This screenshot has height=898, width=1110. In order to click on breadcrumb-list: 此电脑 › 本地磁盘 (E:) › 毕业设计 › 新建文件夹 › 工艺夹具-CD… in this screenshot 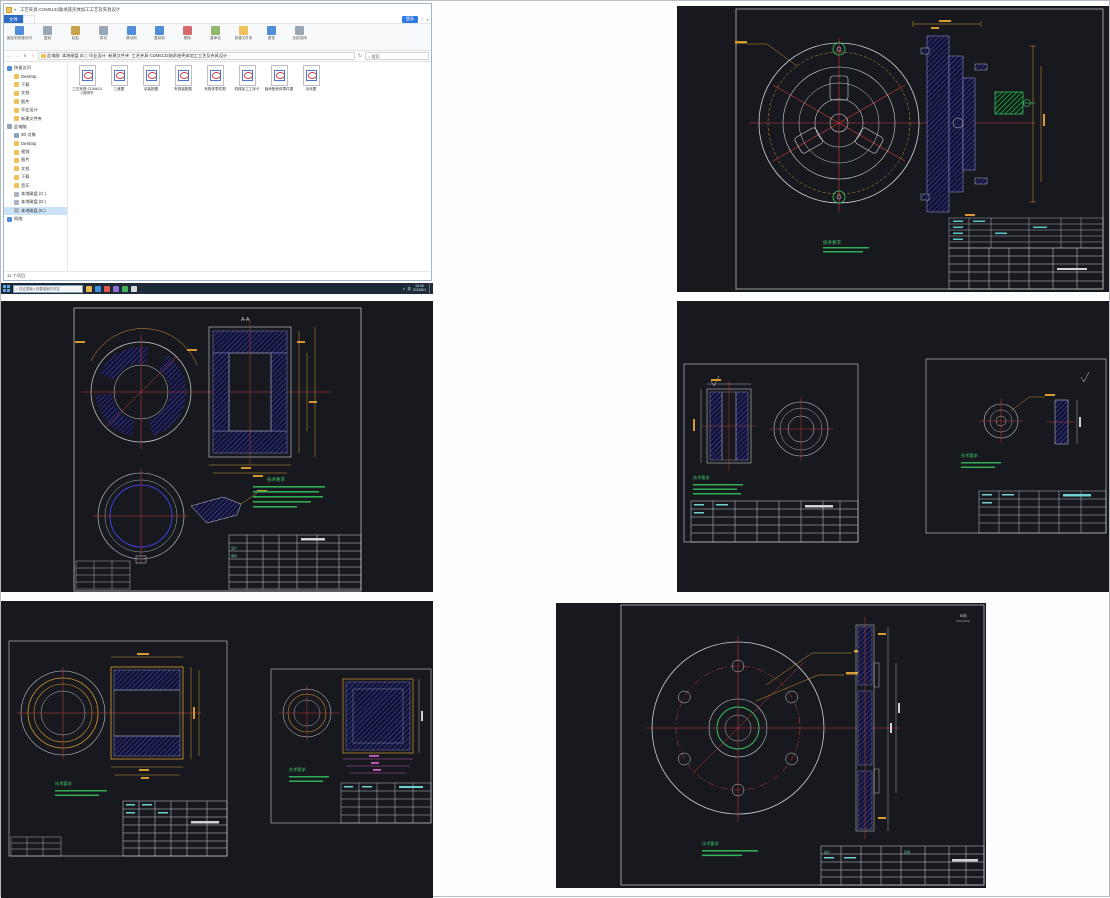, I will do `click(138, 56)`.